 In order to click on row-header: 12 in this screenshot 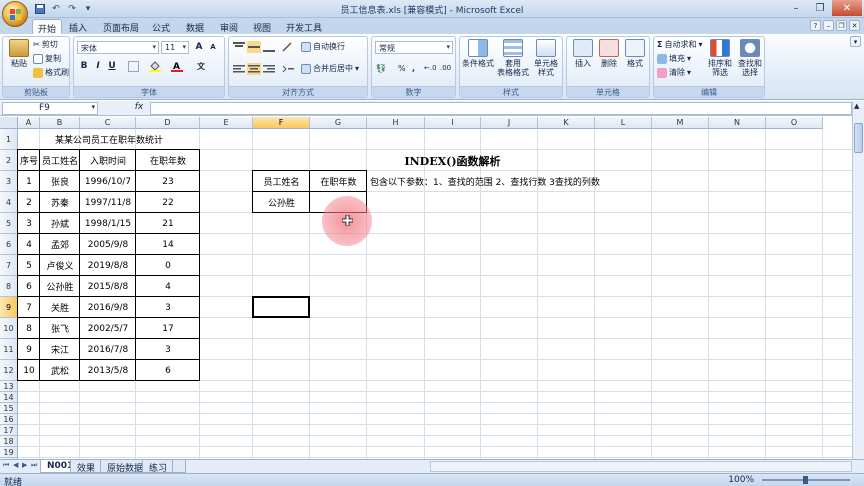, I will do `click(9, 370)`.